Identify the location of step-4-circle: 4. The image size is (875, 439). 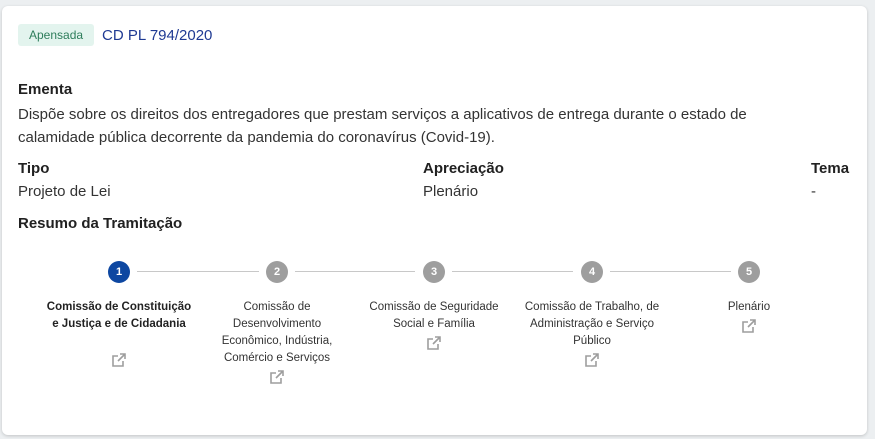
(592, 272).